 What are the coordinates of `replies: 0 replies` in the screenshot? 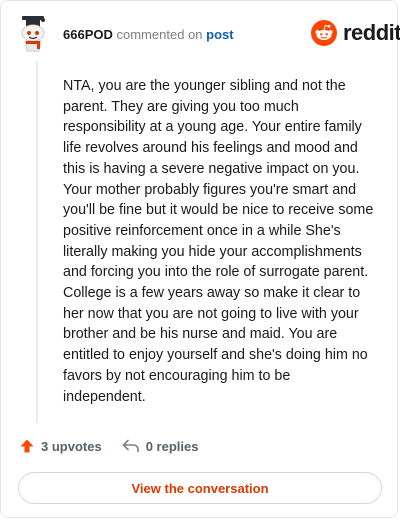 It's located at (160, 446).